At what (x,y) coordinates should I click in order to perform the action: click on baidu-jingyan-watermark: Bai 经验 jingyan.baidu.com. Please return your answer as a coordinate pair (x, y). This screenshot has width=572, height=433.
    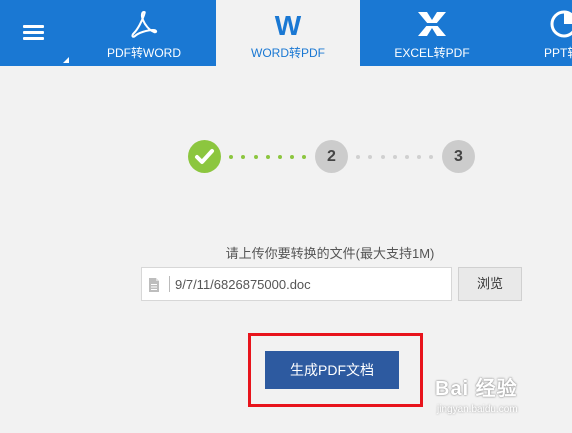
    Looking at the image, I should click on (502, 398).